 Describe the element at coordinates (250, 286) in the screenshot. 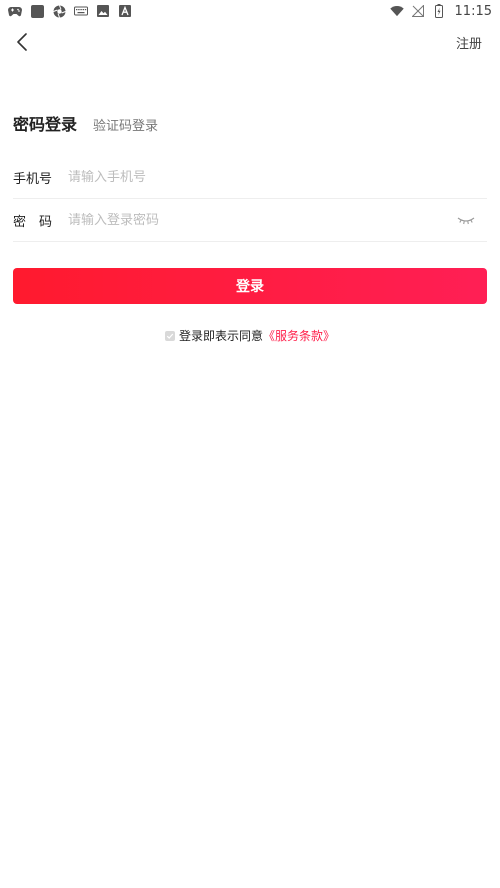

I see `login-button: 登录` at that location.